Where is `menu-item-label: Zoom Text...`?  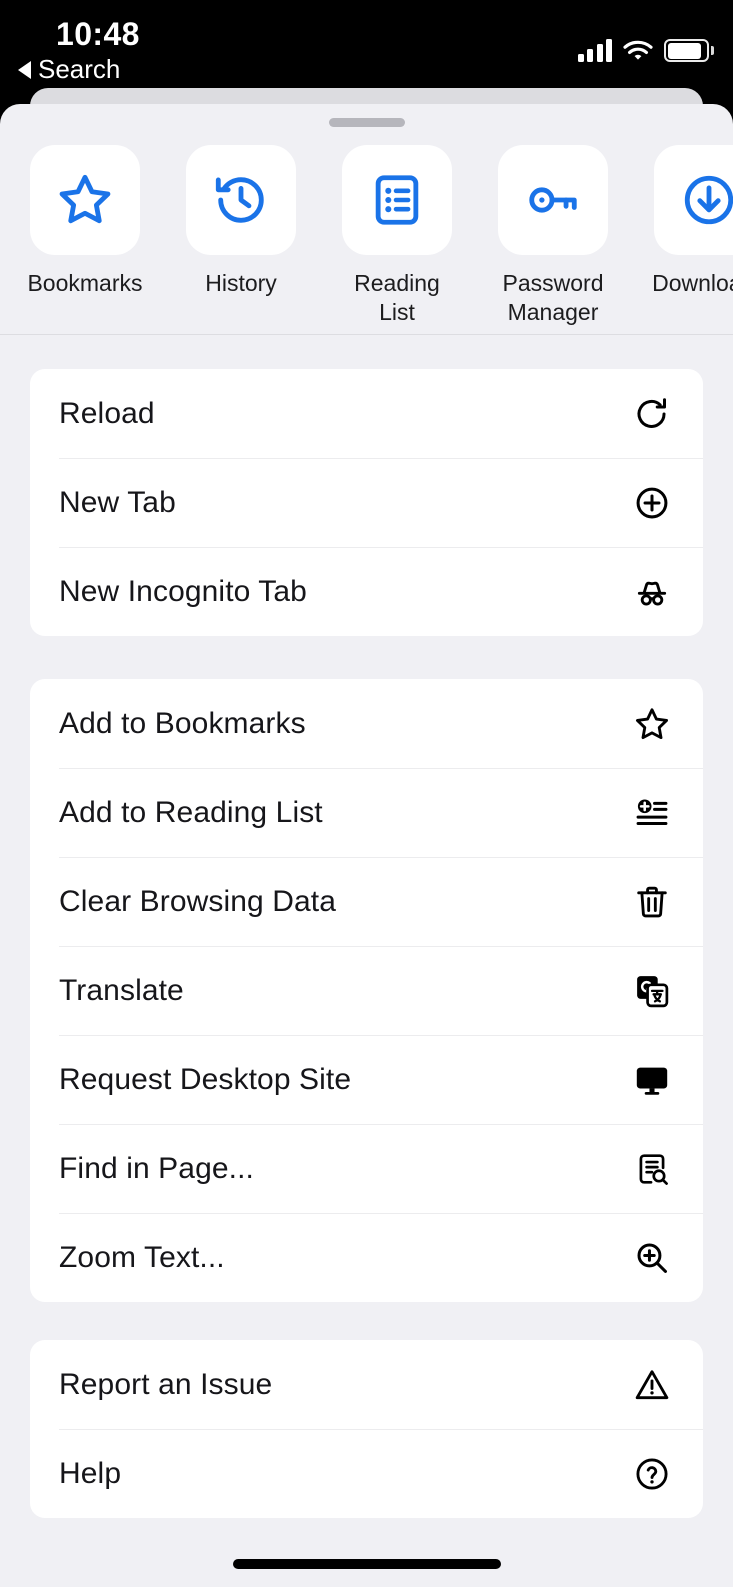
menu-item-label: Zoom Text... is located at coordinates (142, 1257).